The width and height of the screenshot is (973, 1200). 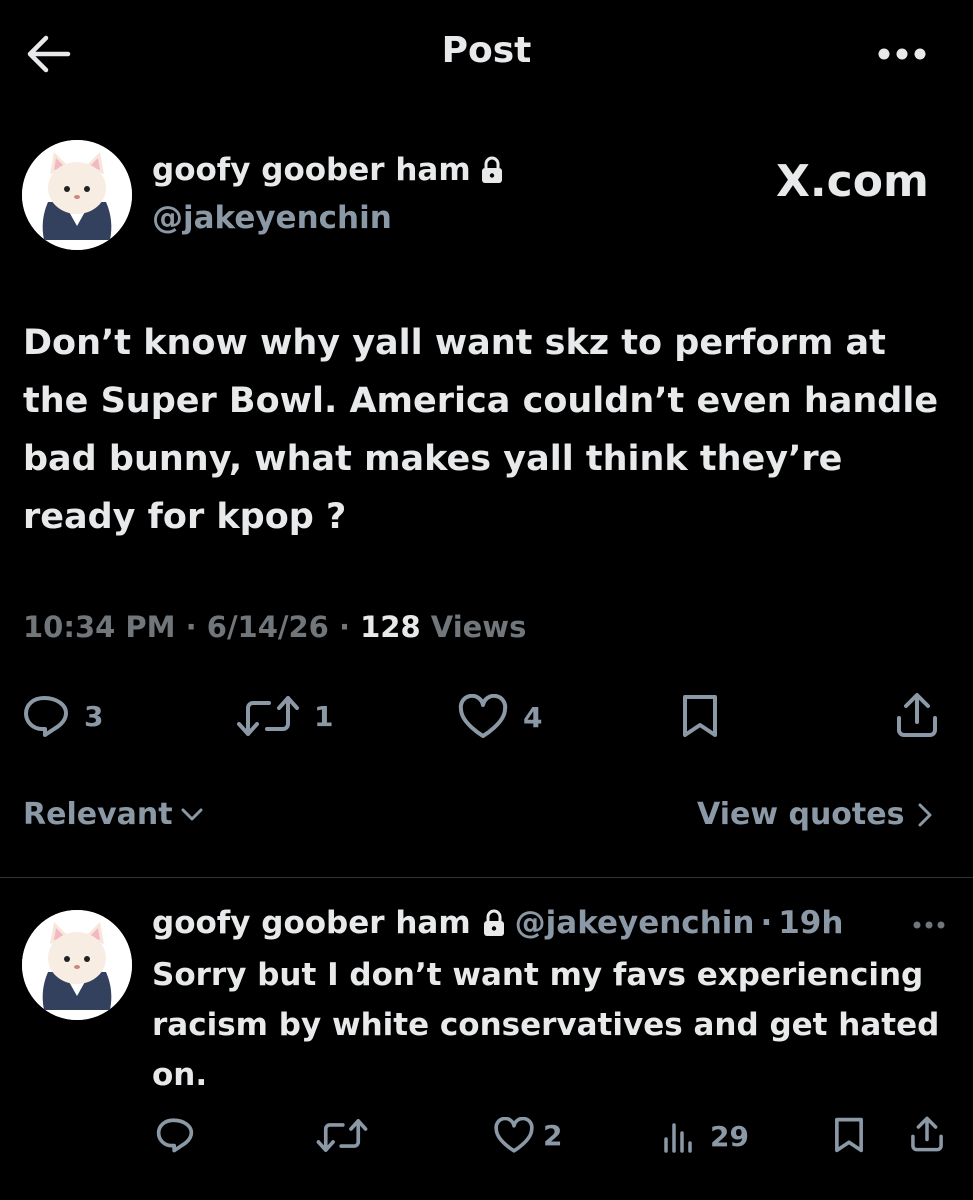 I want to click on reply-time: 19h, so click(x=810, y=923).